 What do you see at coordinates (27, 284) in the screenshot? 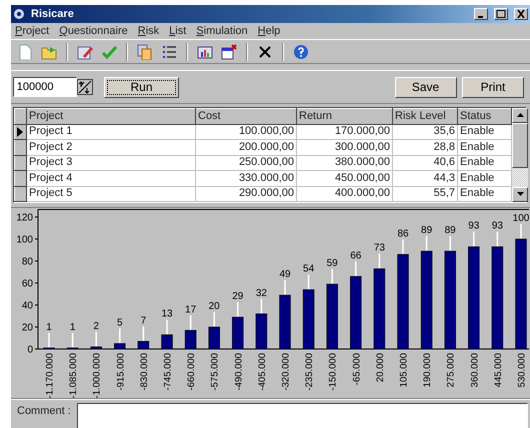
I see `y-tick-label: 60` at bounding box center [27, 284].